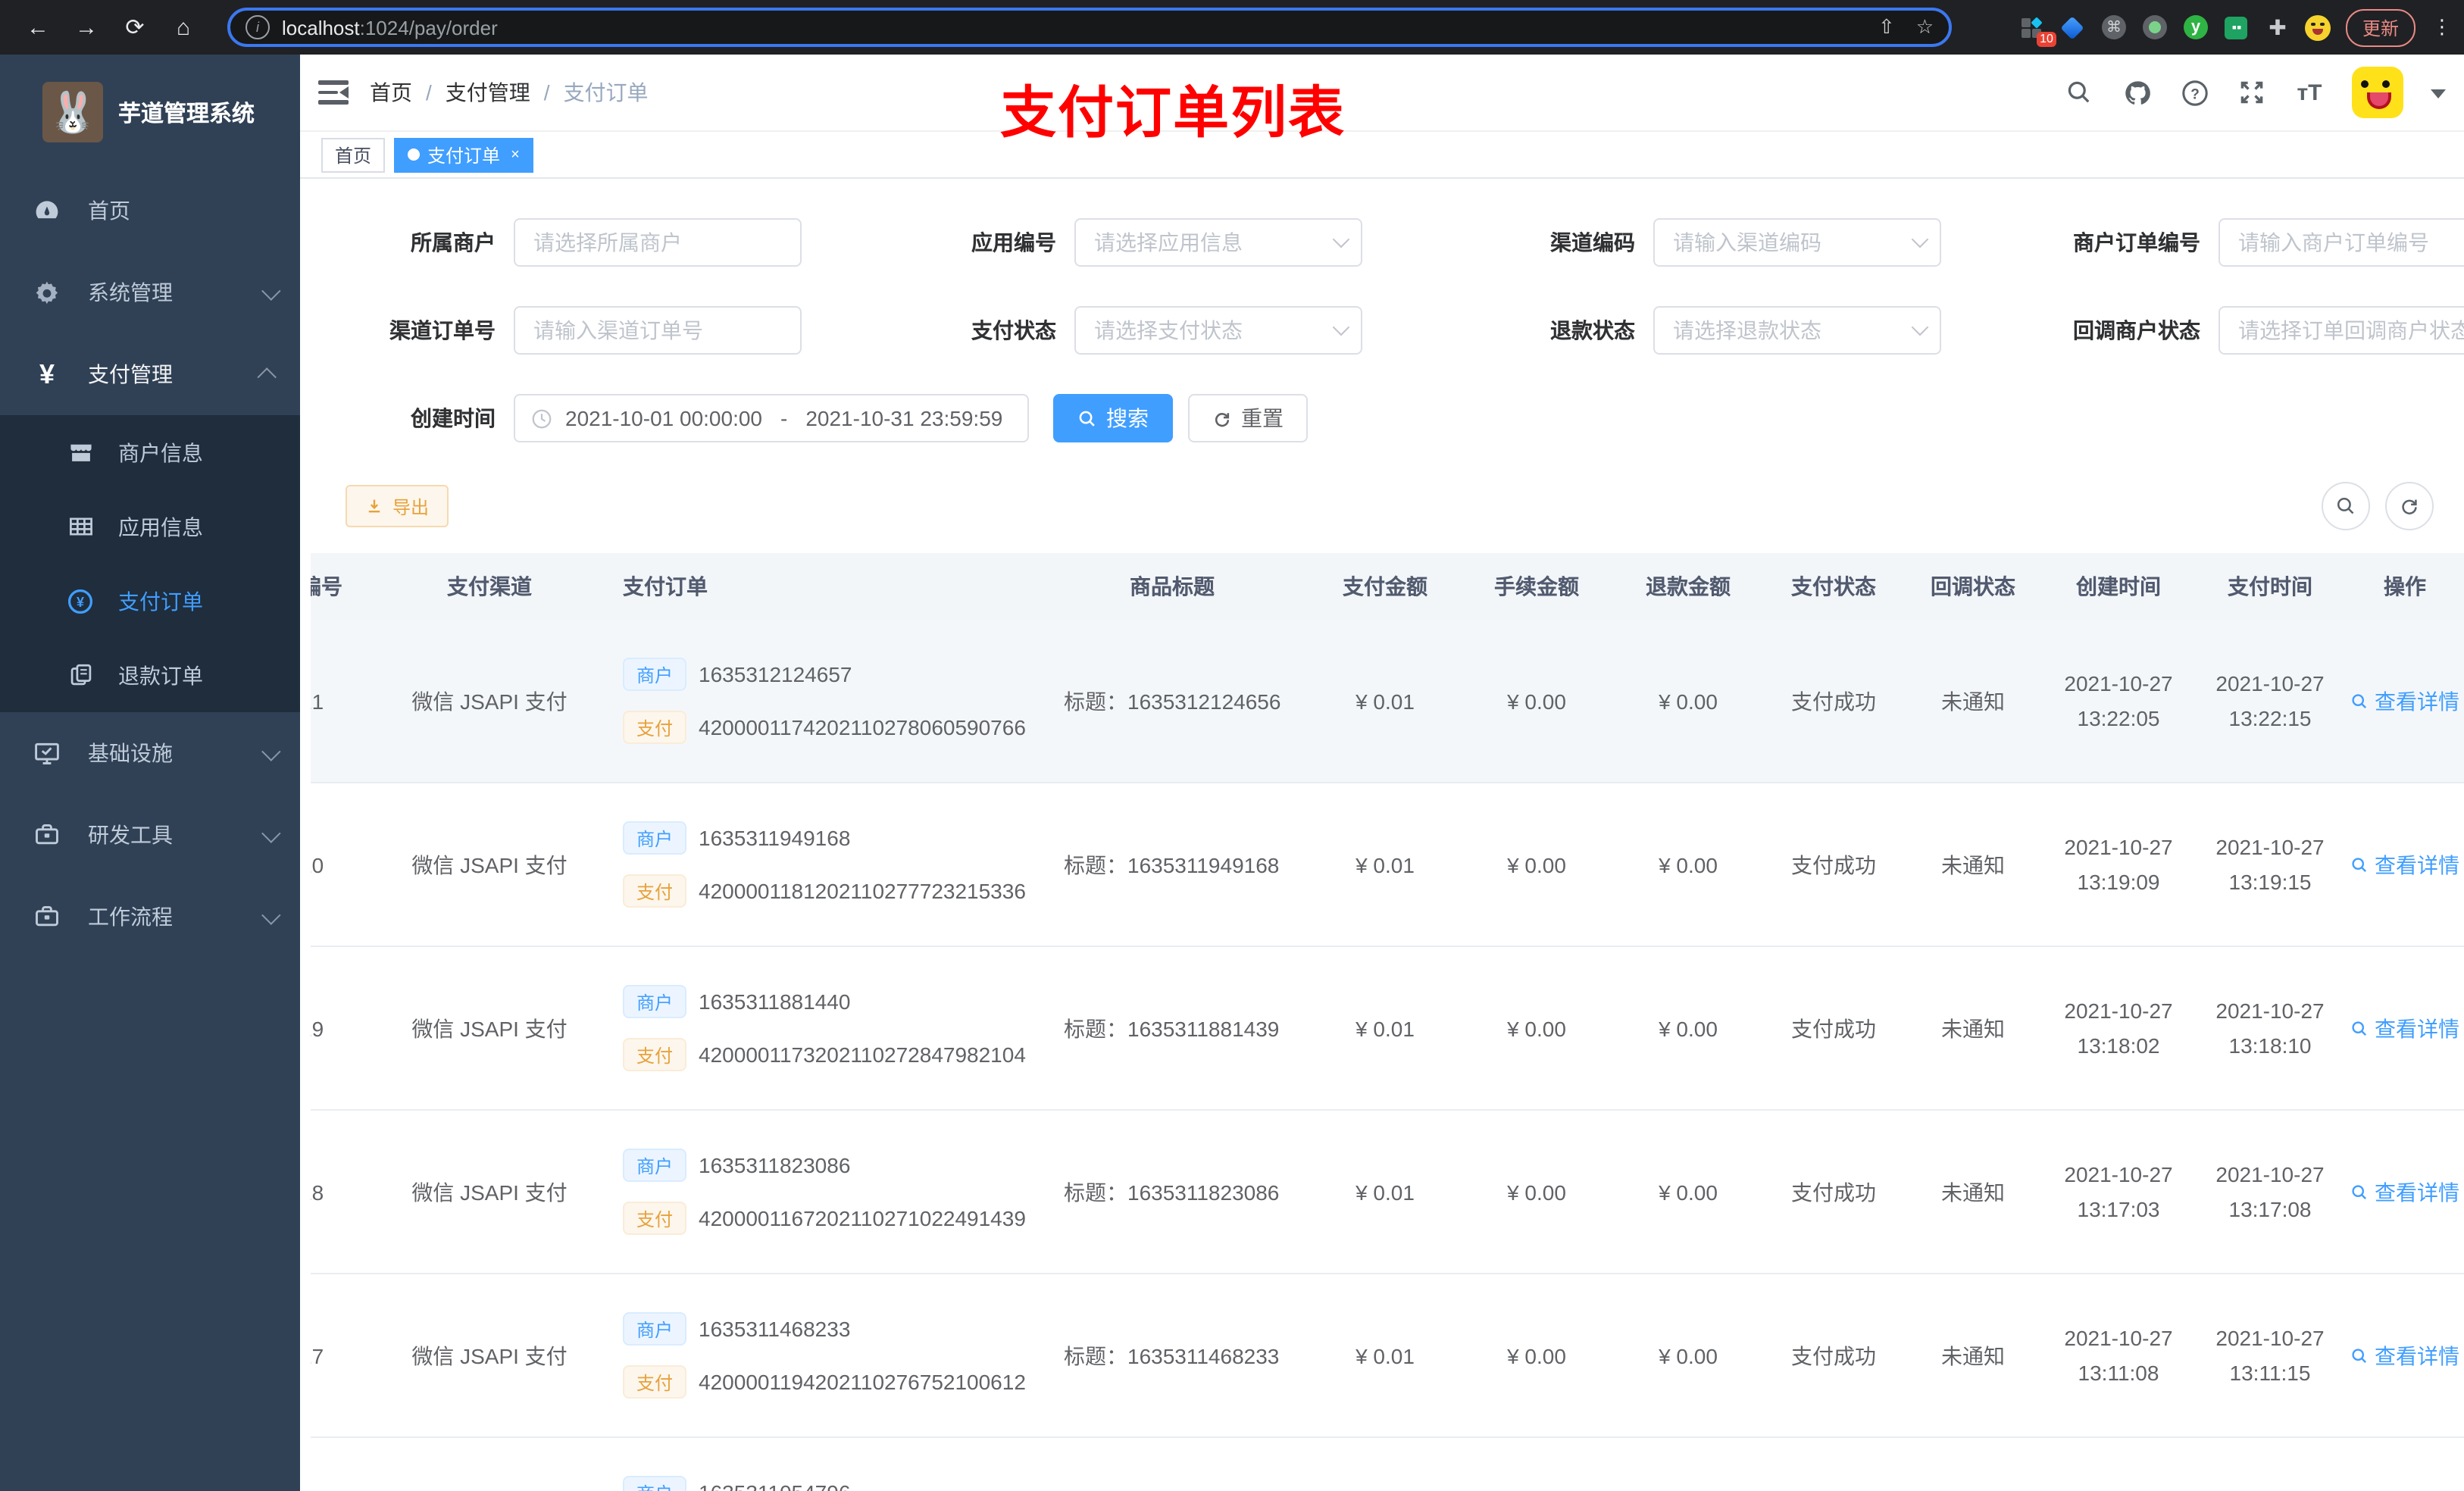 The width and height of the screenshot is (2464, 1491). Describe the element at coordinates (515, 154) in the screenshot. I see `tag-close-icon: ×` at that location.